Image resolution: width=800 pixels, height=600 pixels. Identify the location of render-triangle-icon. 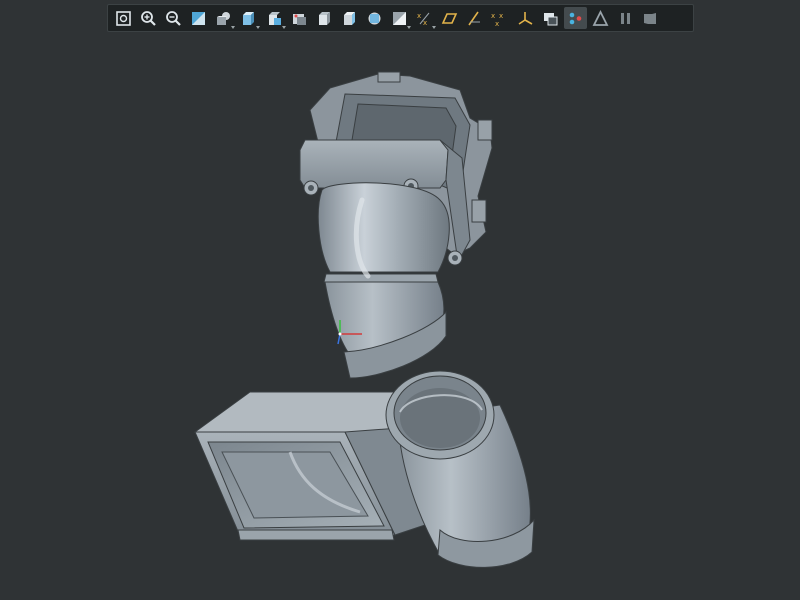
(600, 18).